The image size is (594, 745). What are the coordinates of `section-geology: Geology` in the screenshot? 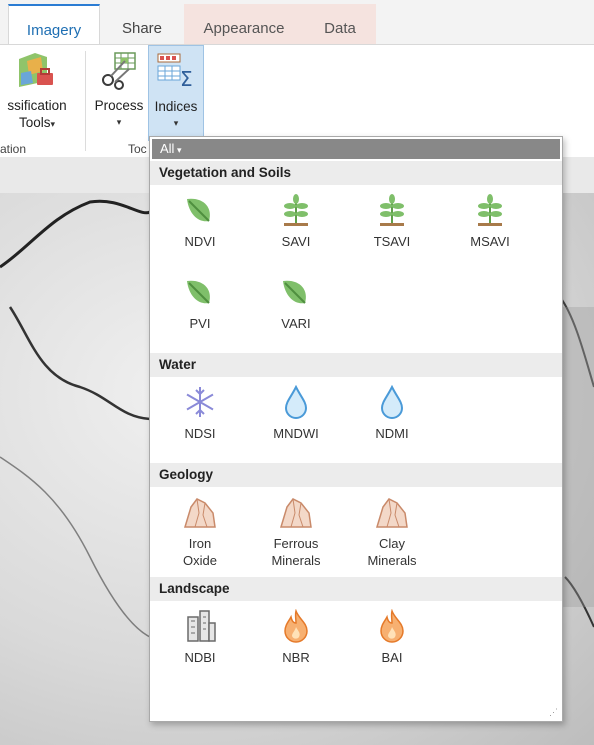 It's located at (356, 475).